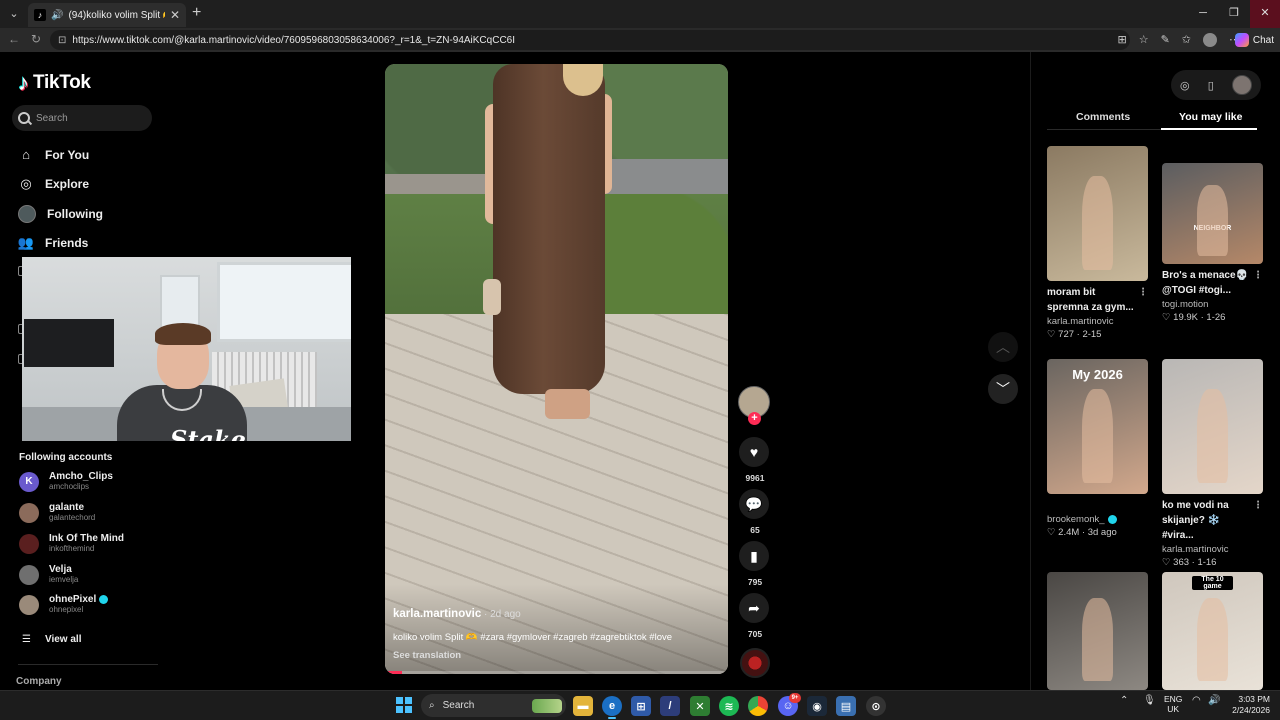 The image size is (1280, 720). What do you see at coordinates (93, 185) in the screenshot?
I see `sidebar-item-explore: ◎ Explore` at bounding box center [93, 185].